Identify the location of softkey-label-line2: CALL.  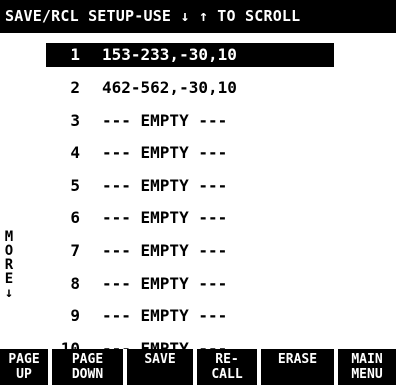
(227, 374).